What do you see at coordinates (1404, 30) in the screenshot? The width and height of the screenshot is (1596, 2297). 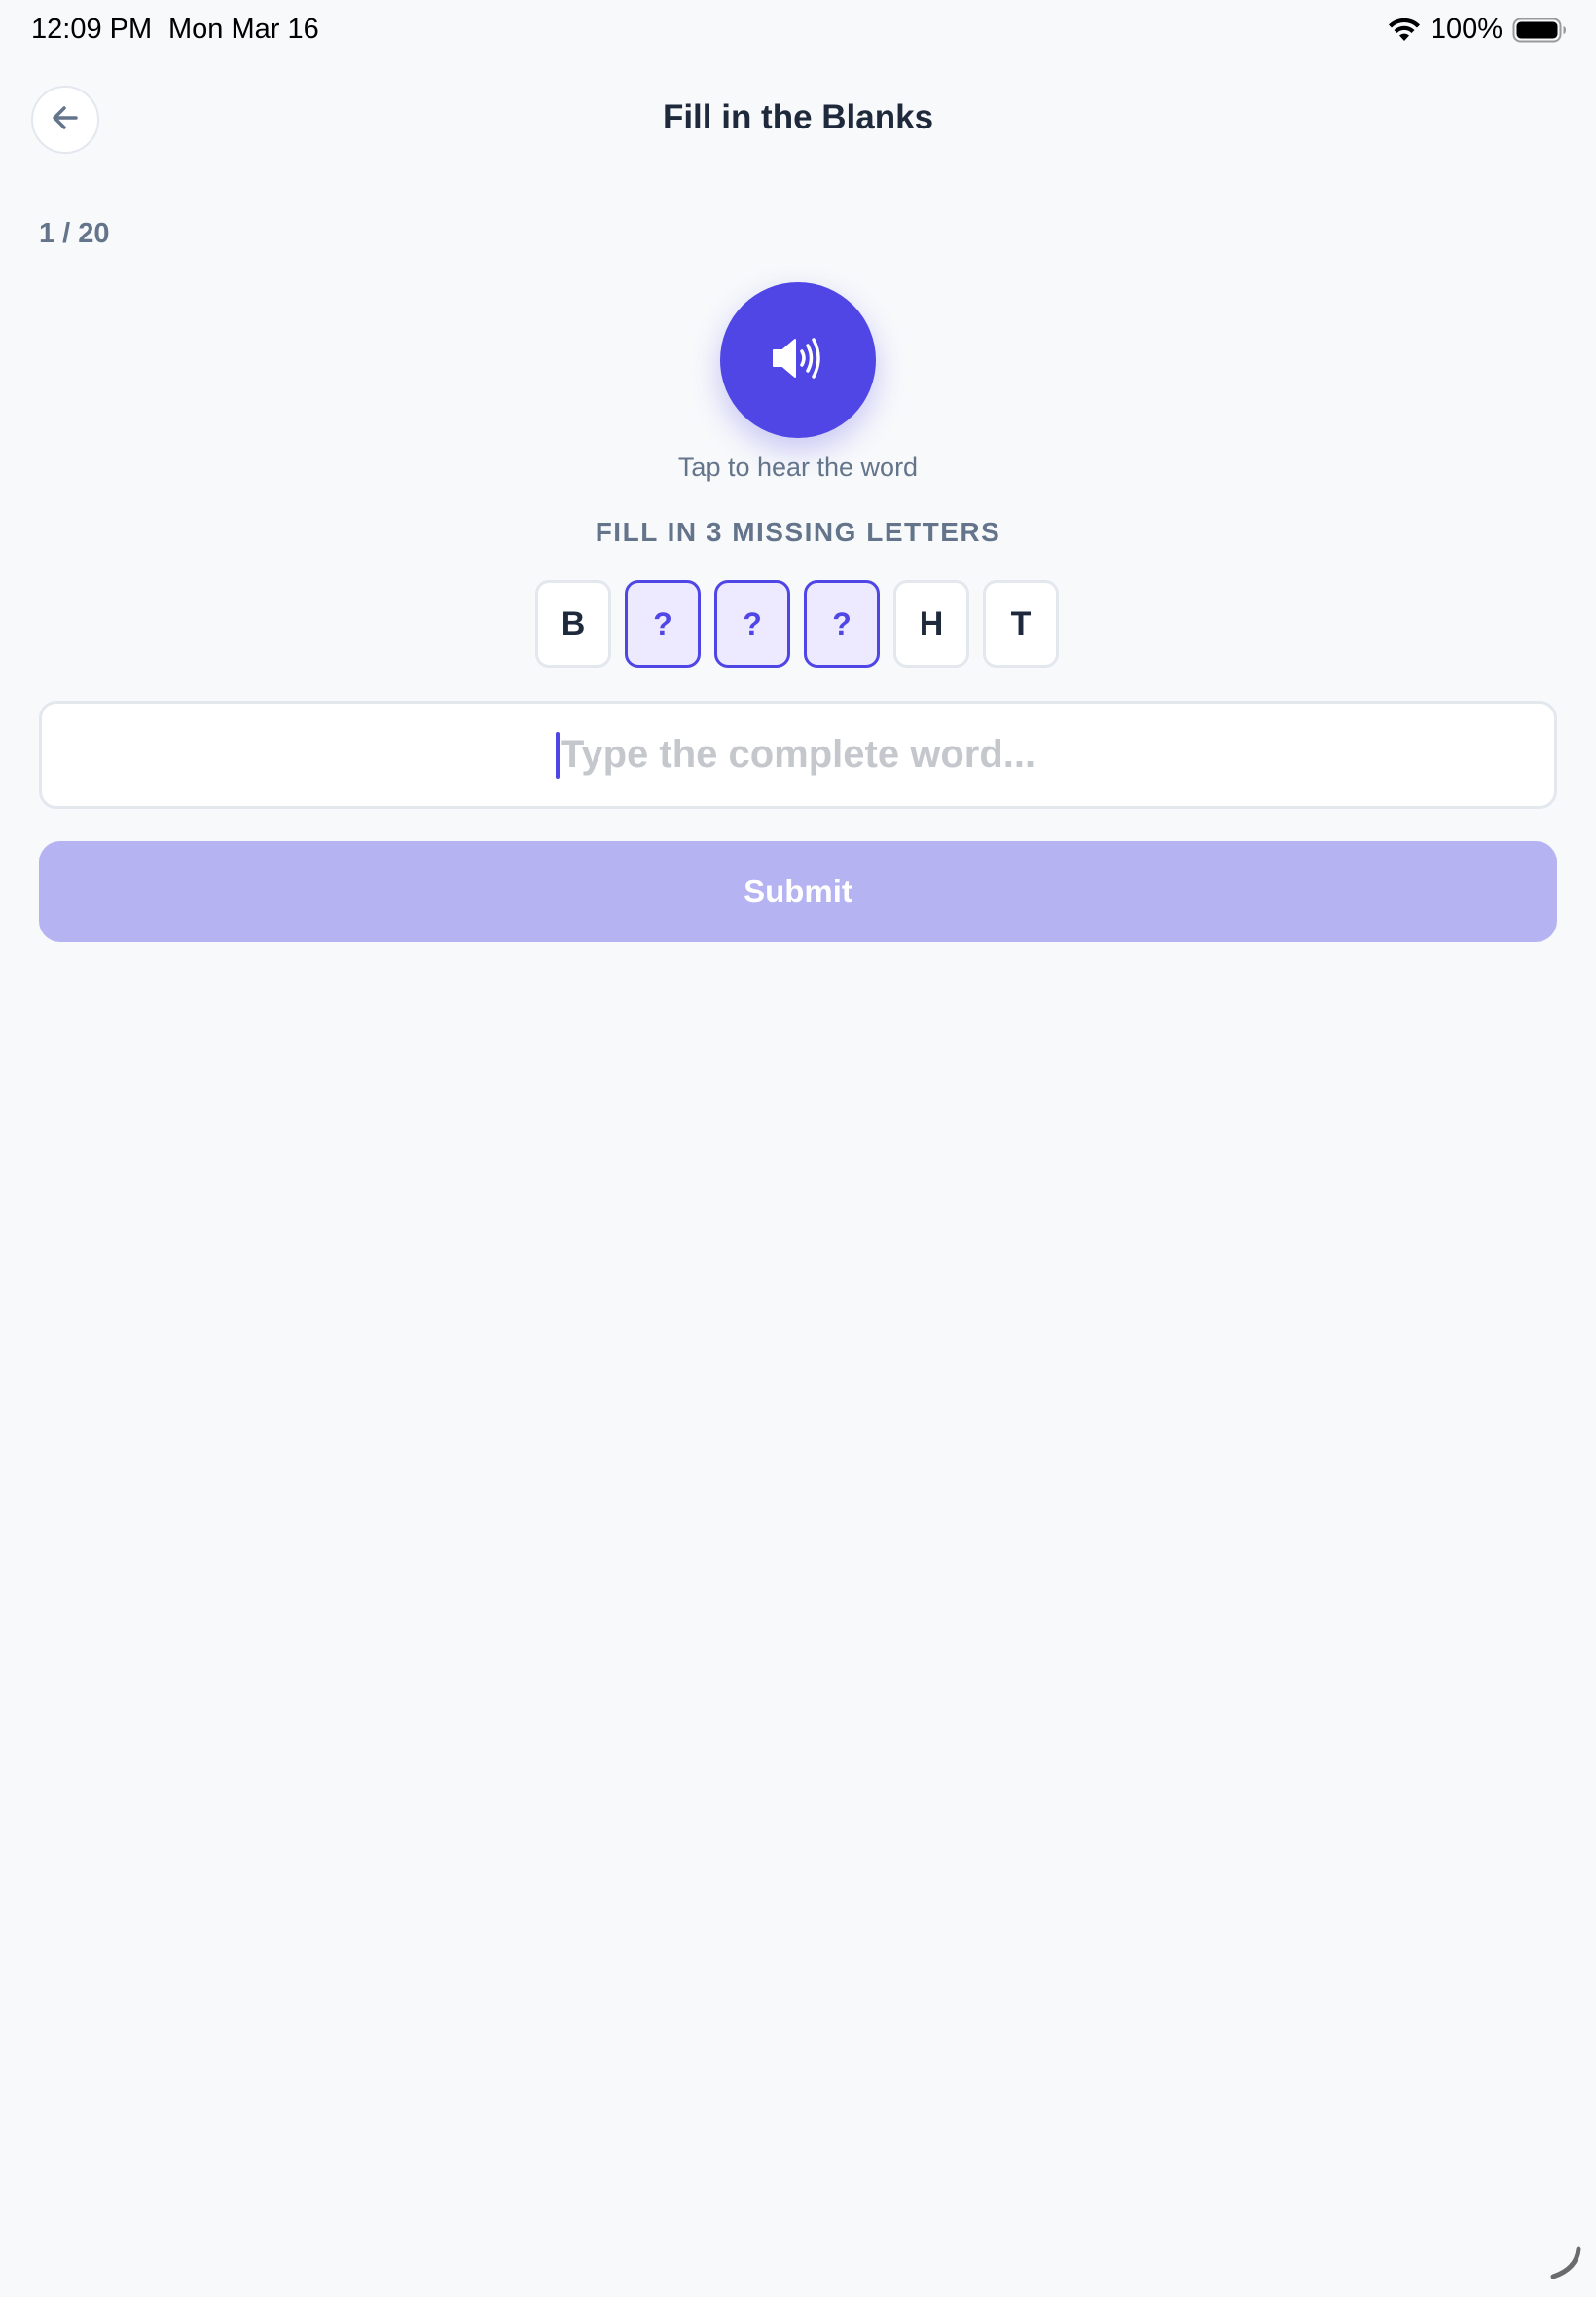 I see `wifi-icon` at bounding box center [1404, 30].